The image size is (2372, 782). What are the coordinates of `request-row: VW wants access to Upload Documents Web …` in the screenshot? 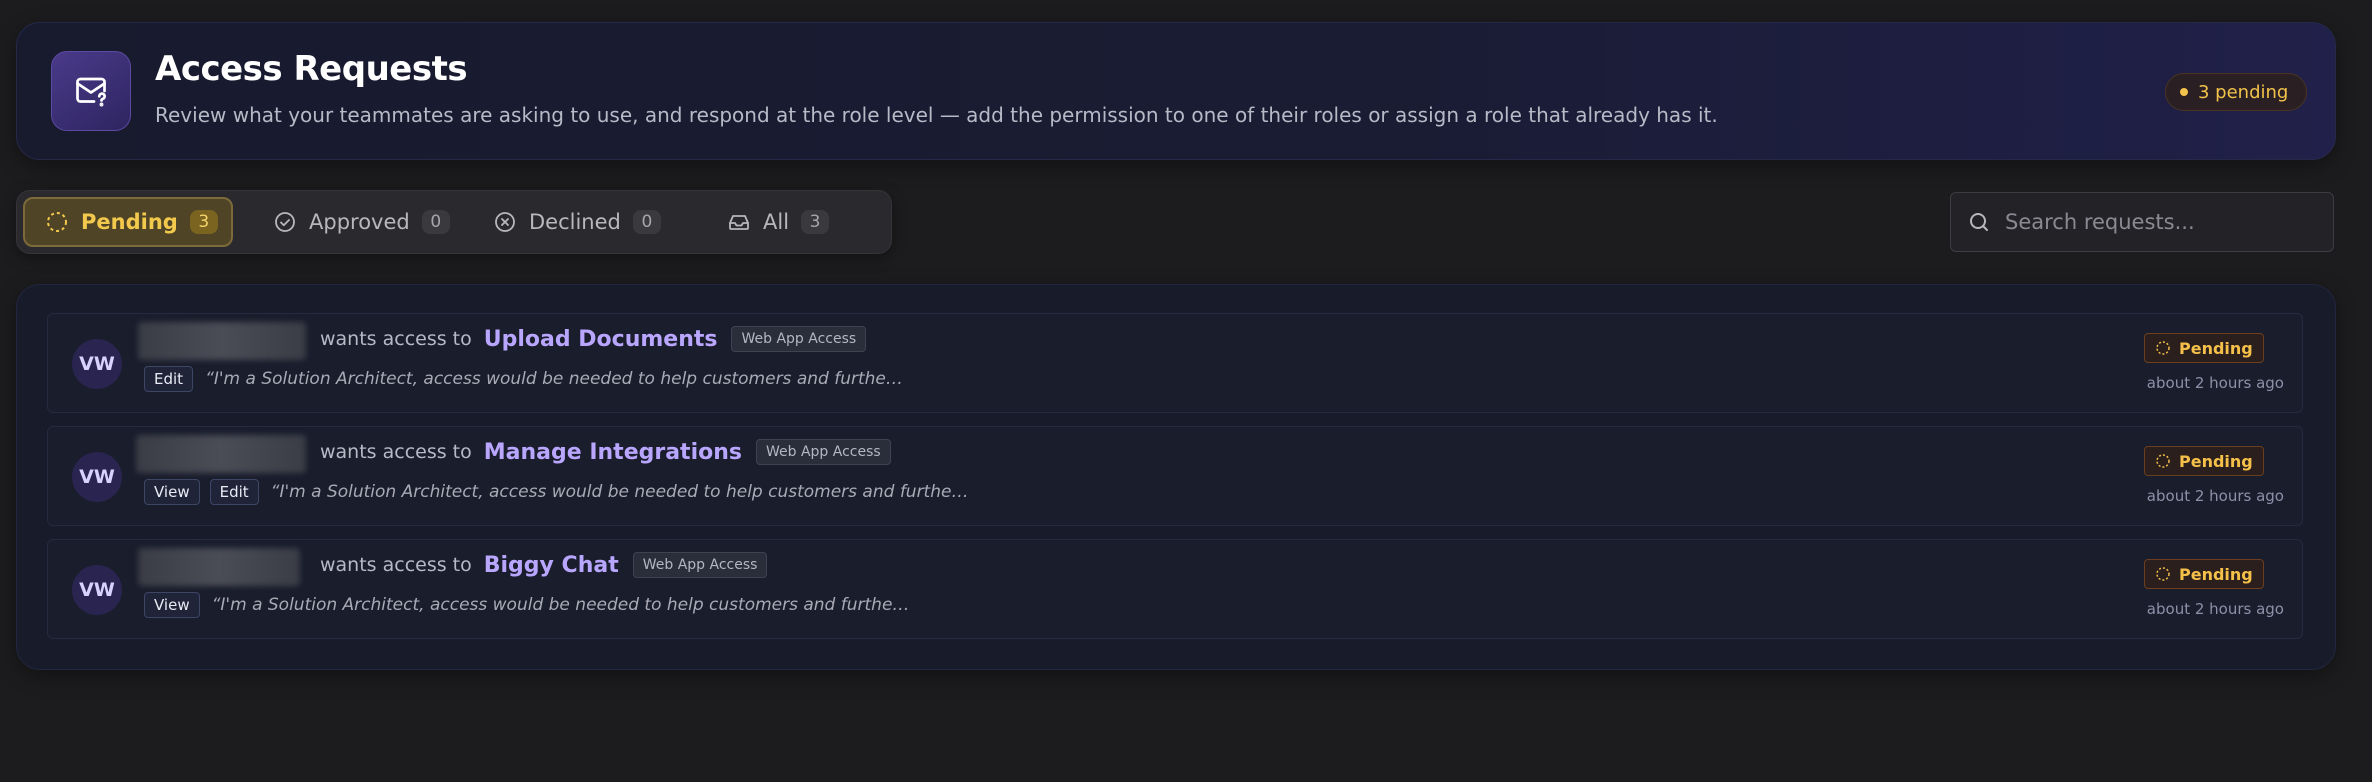 It's located at (1175, 363).